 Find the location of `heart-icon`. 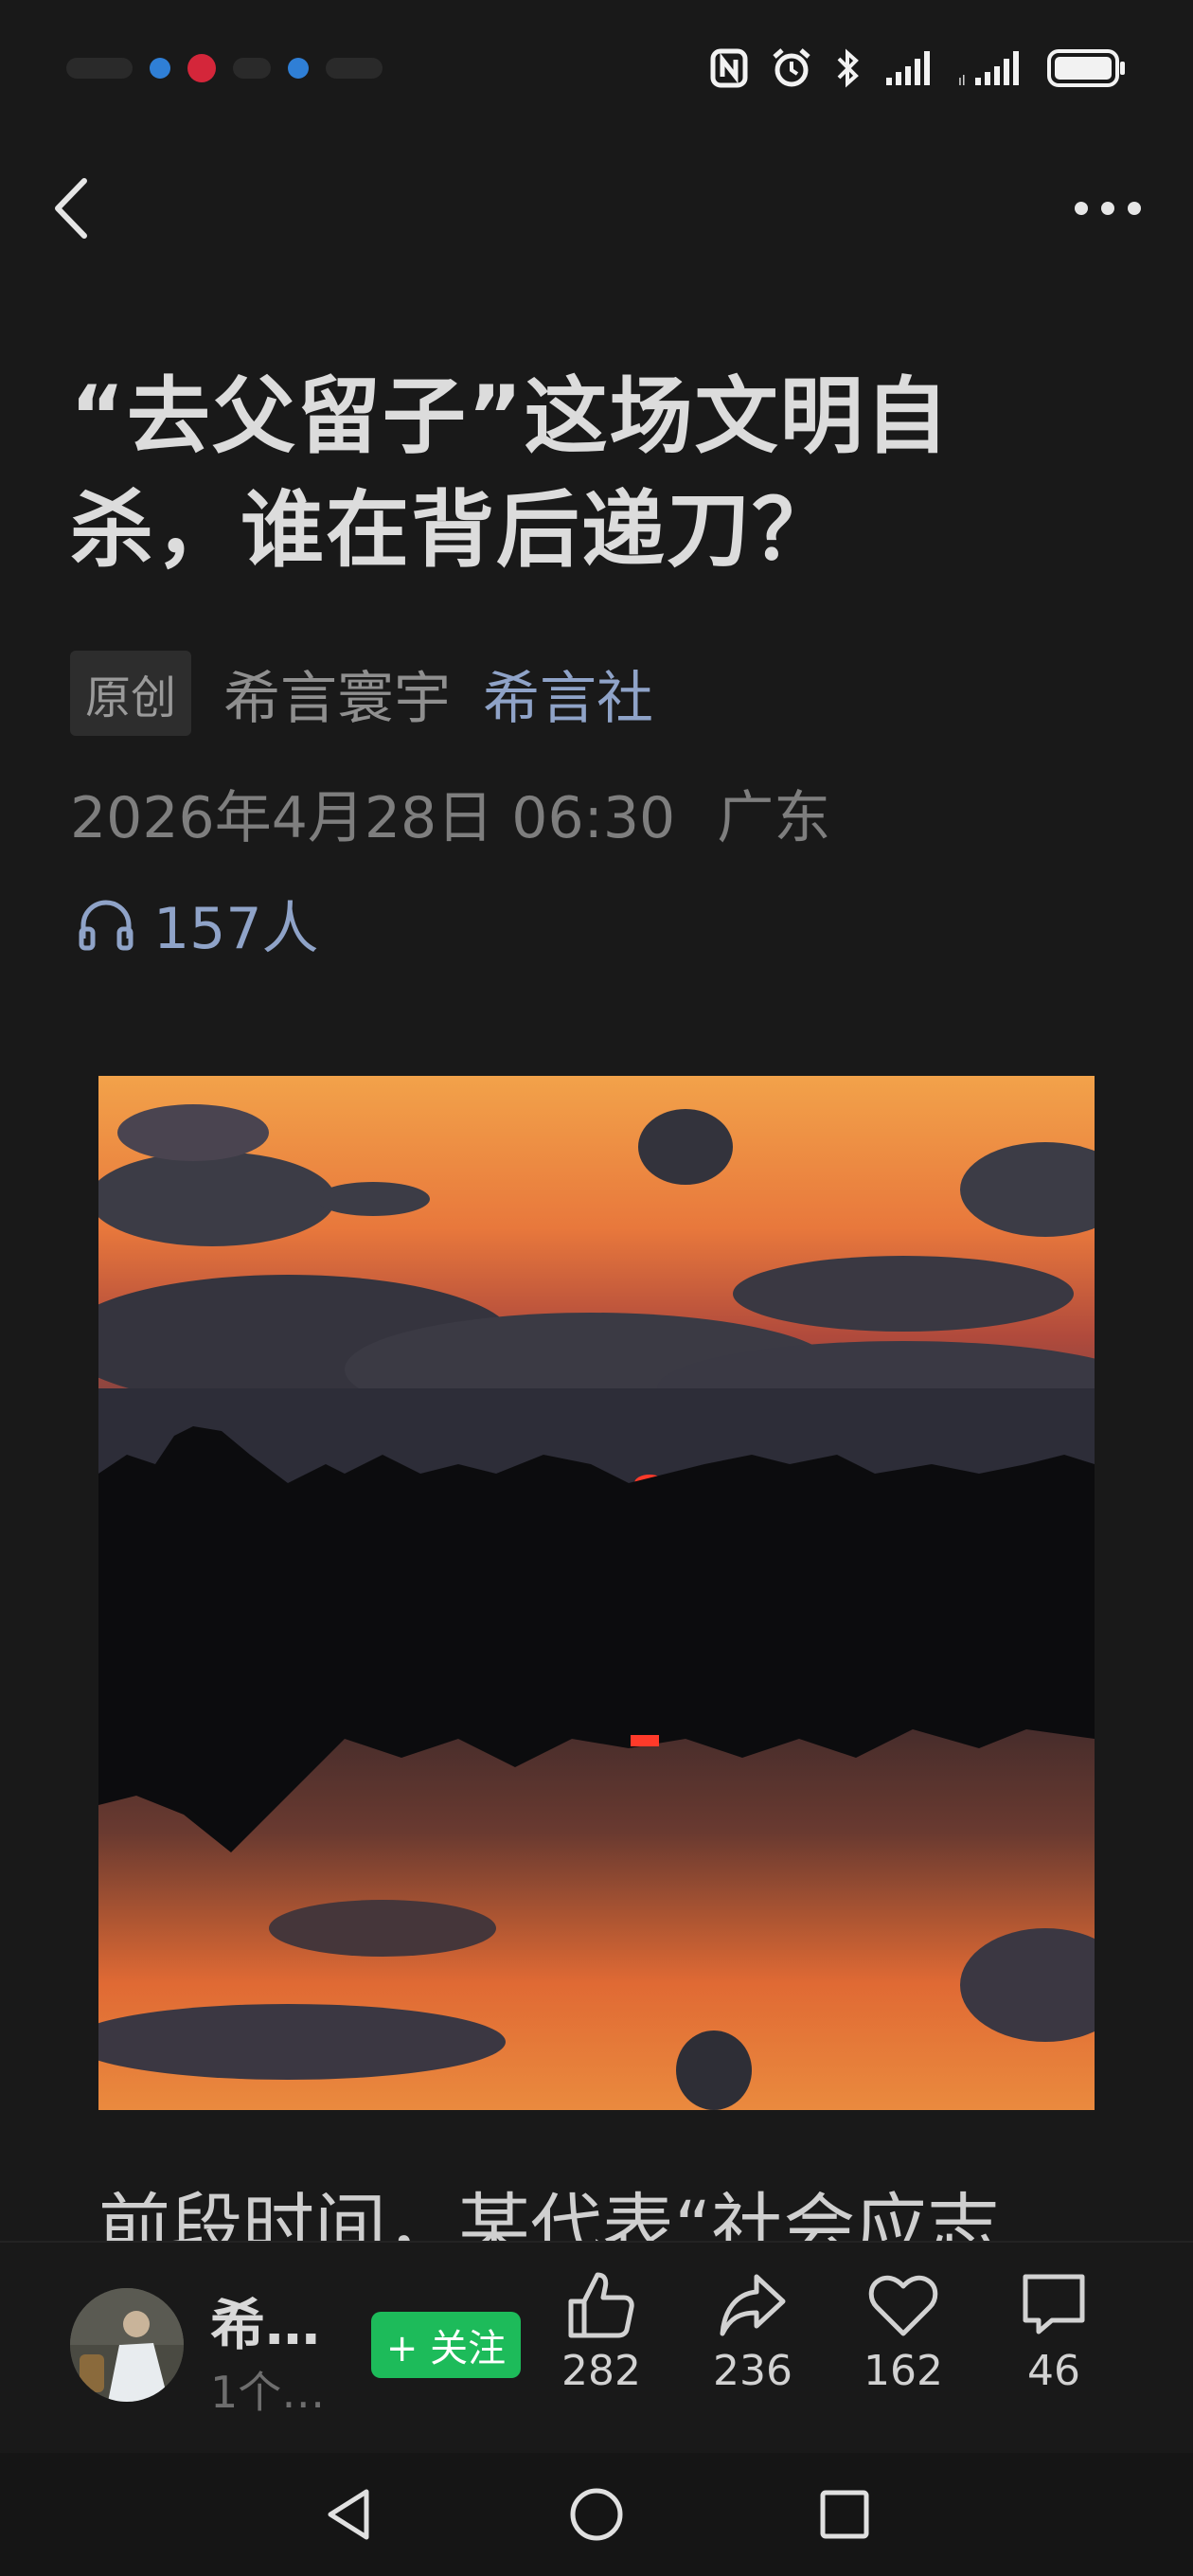

heart-icon is located at coordinates (903, 2305).